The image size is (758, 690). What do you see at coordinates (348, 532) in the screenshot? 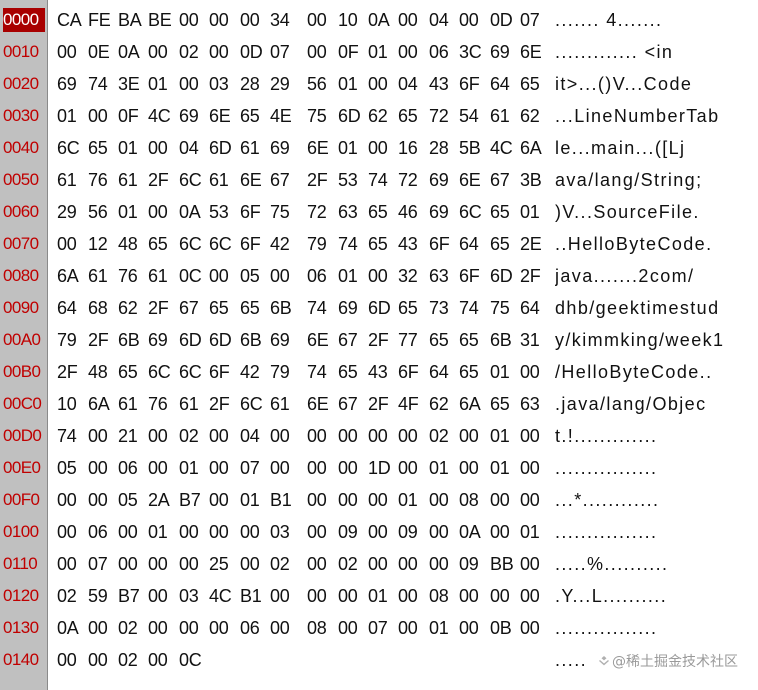
I see `hex-byte: 09` at bounding box center [348, 532].